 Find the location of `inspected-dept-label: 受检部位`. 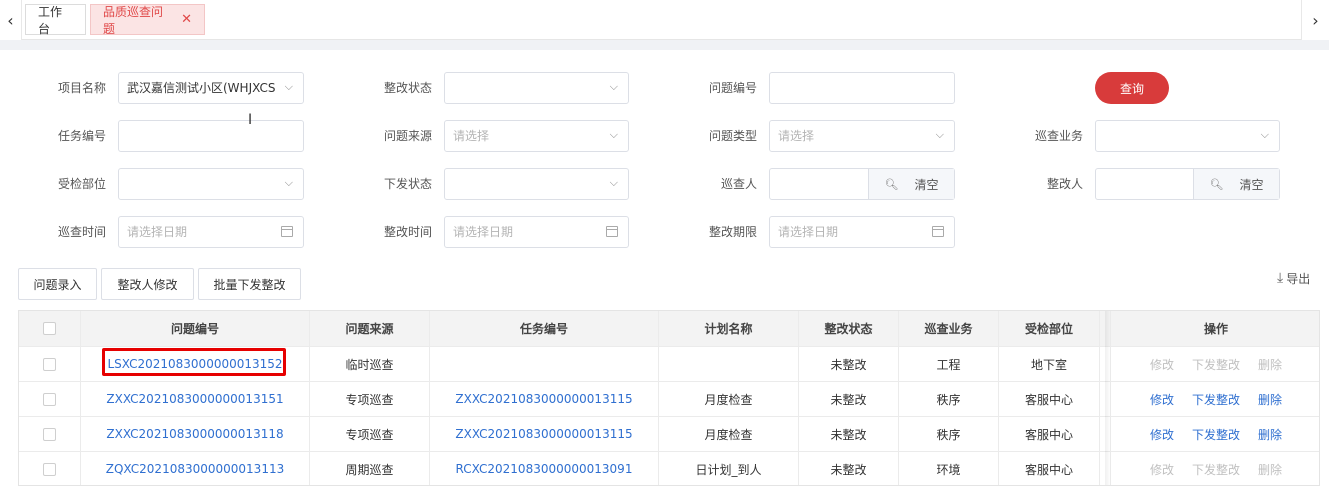

inspected-dept-label: 受检部位 is located at coordinates (81, 184).